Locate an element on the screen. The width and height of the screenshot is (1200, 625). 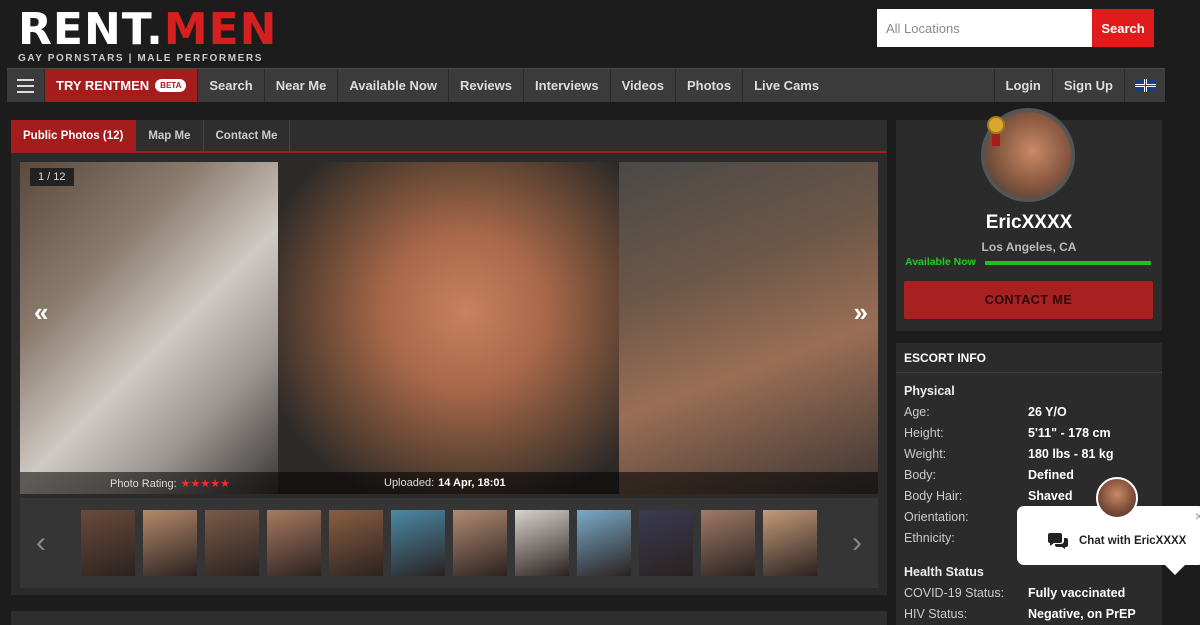
info-key: Body: is located at coordinates (920, 475).